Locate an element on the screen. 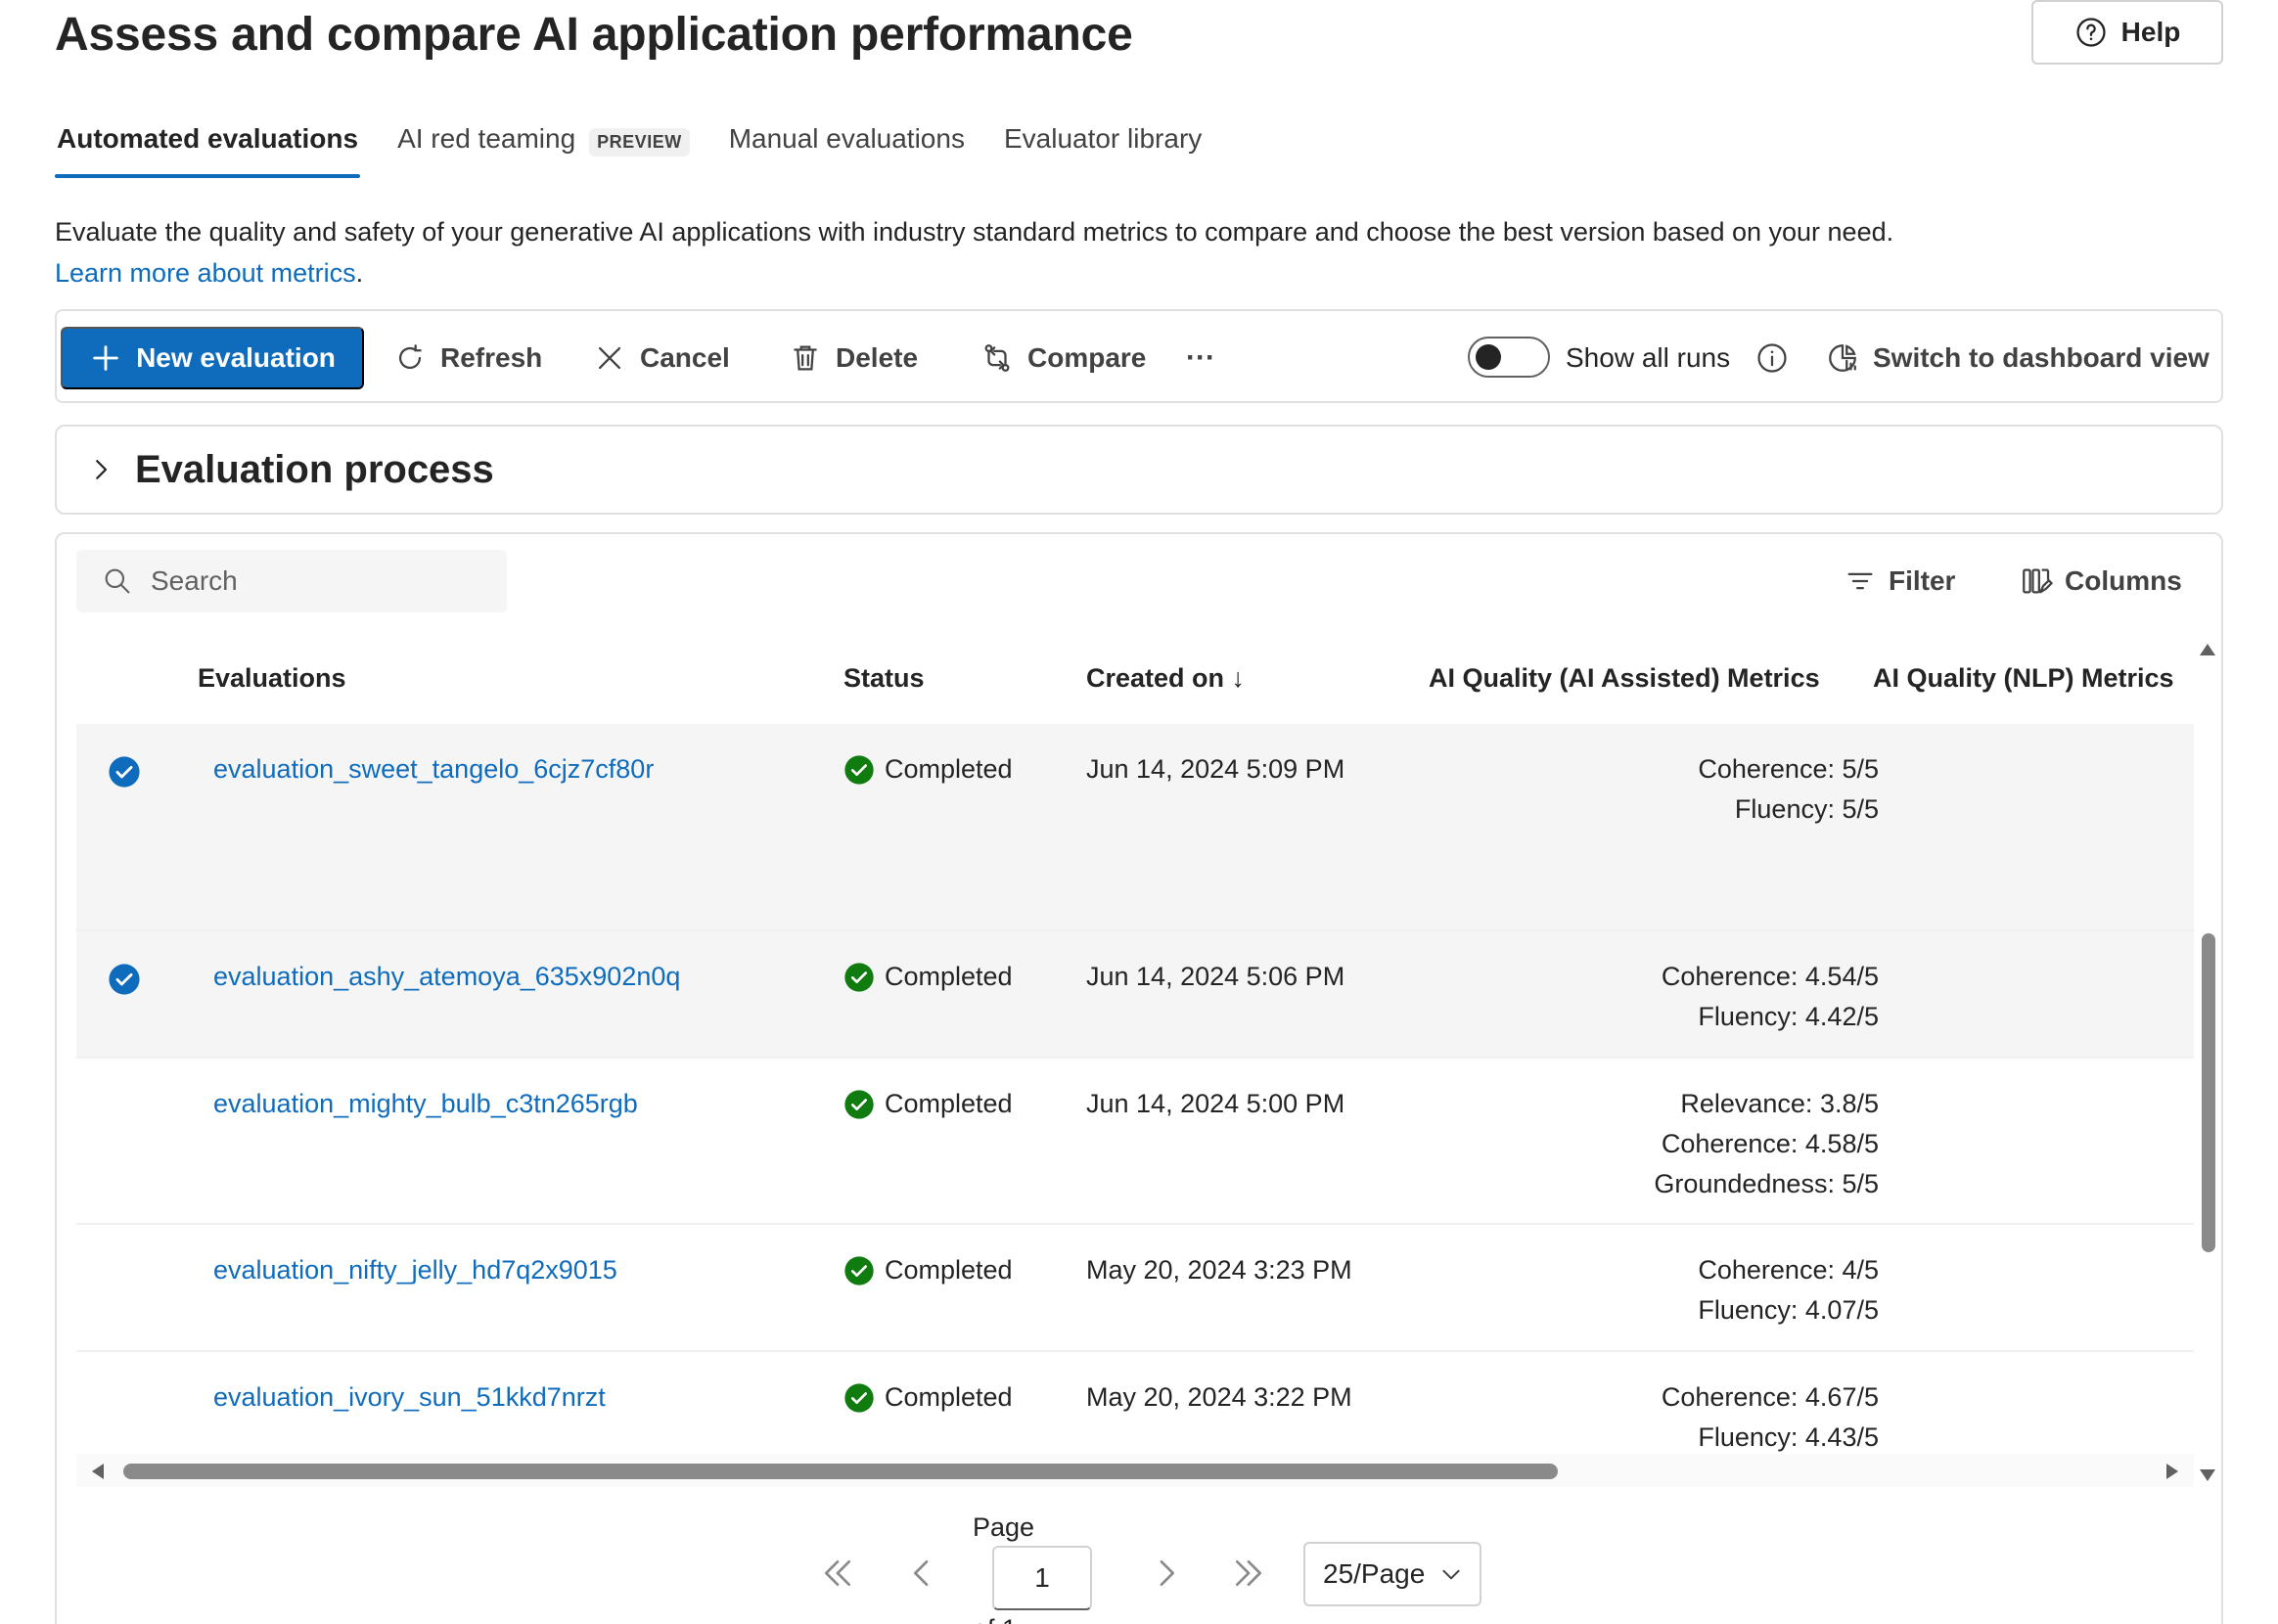  refresh-icon is located at coordinates (410, 357).